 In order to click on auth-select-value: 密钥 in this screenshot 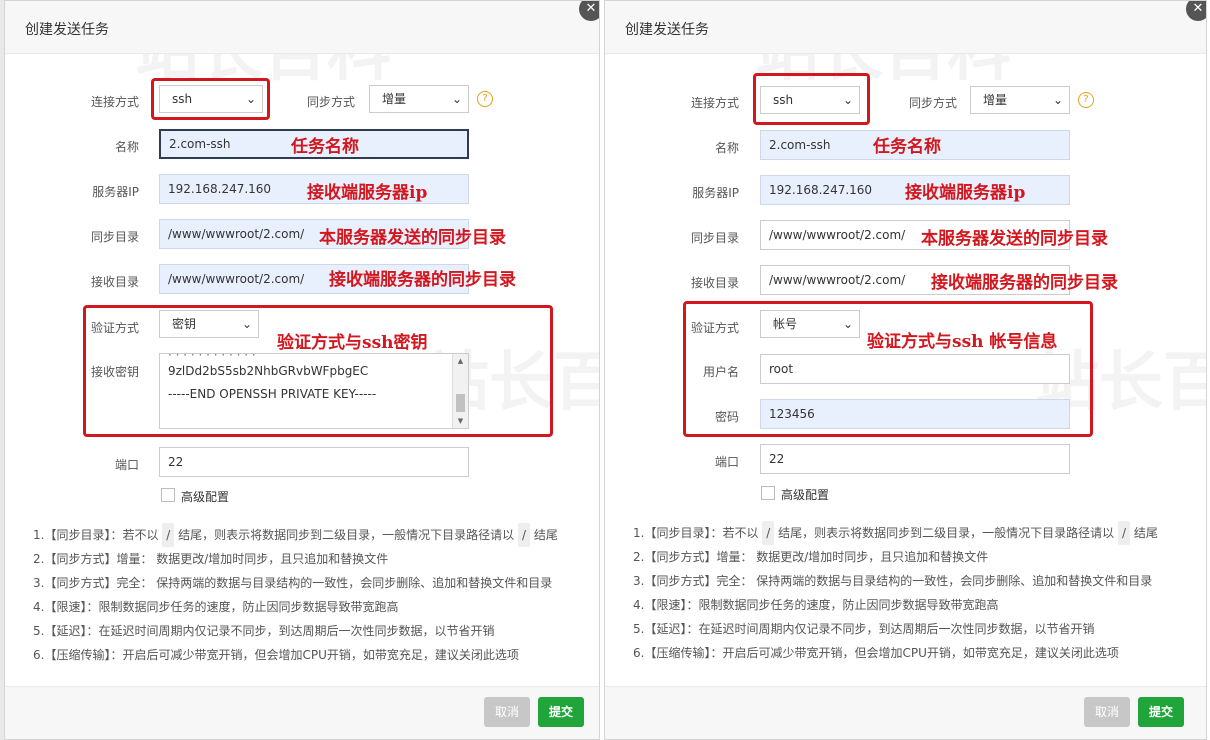, I will do `click(184, 324)`.